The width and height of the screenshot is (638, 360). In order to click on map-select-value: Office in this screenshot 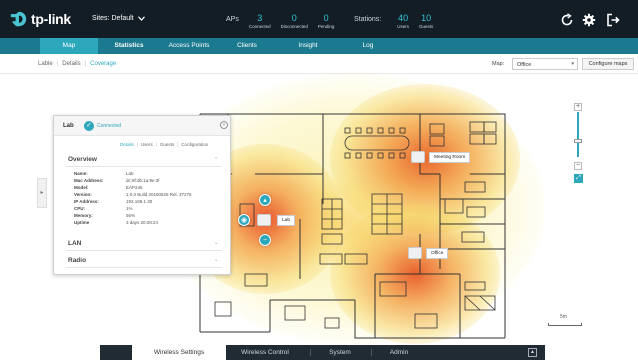, I will do `click(524, 65)`.